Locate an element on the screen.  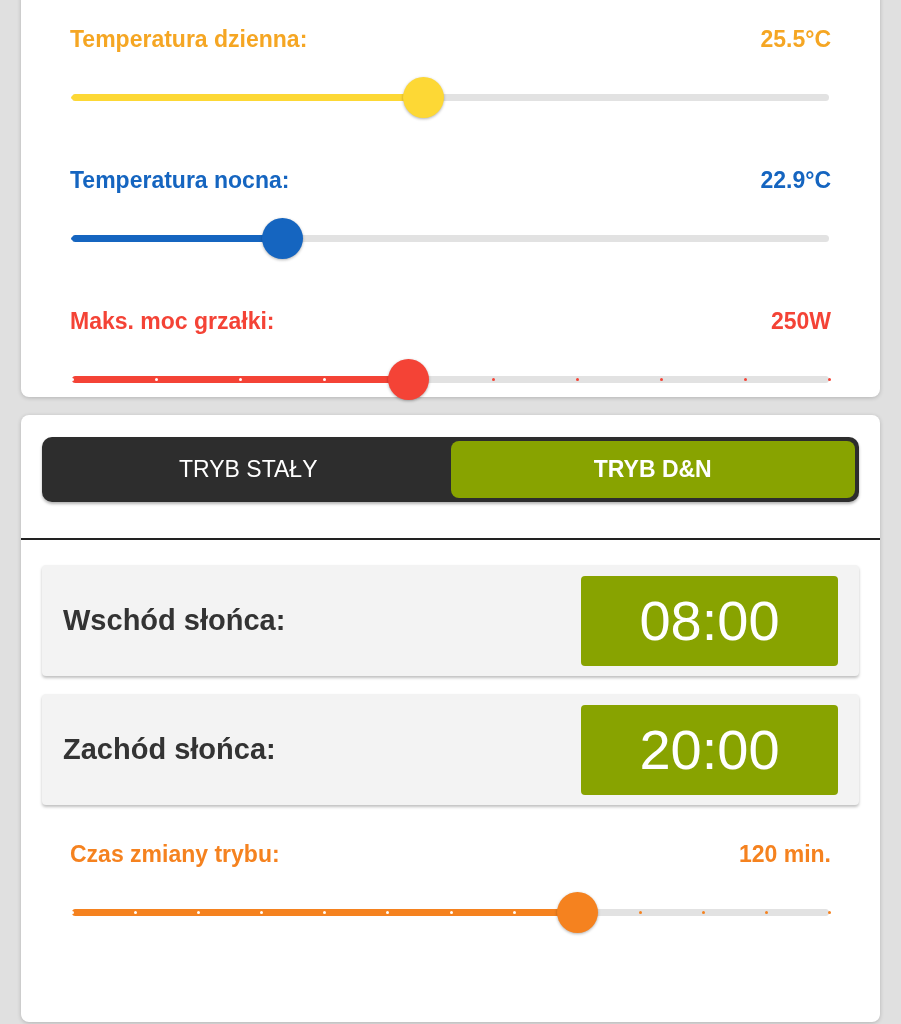
mode-tab: TRYB D&N is located at coordinates (652, 469).